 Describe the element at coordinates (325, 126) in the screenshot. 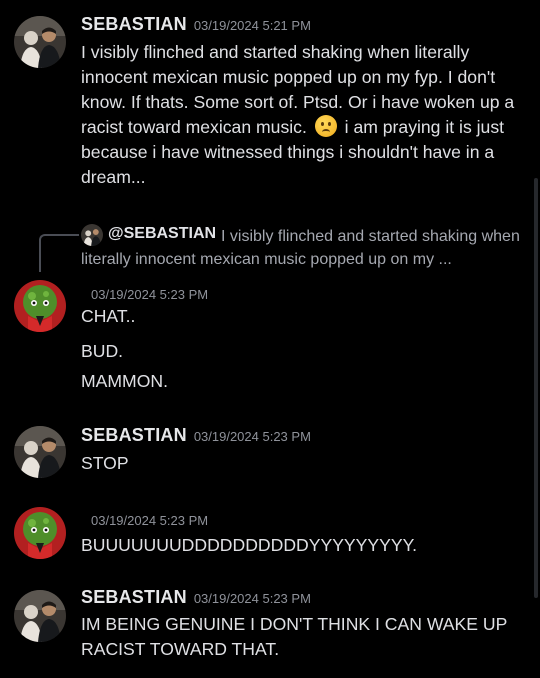

I see `frowning-face-emoji` at that location.